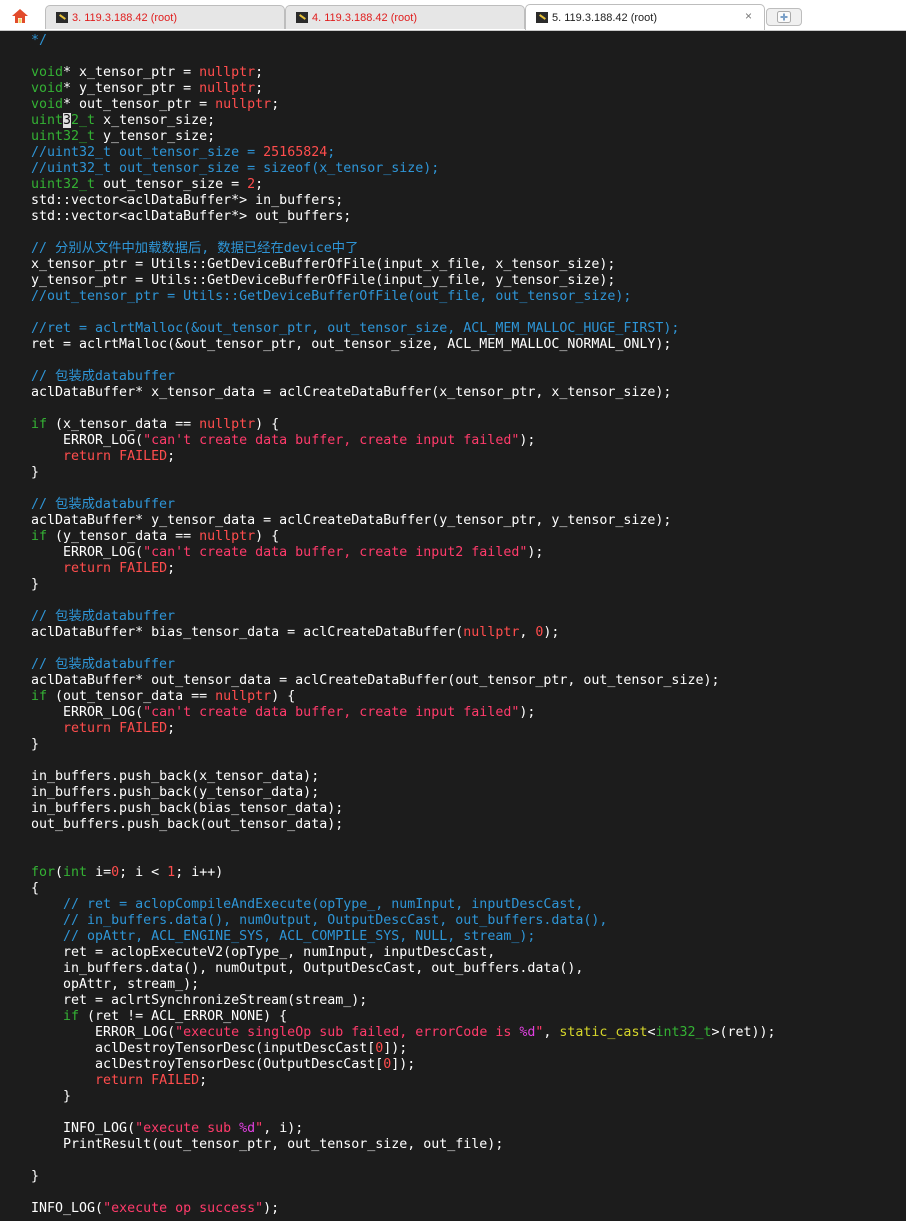 Image resolution: width=906 pixels, height=1221 pixels. Describe the element at coordinates (203, 1048) in the screenshot. I see `code-token: aclDestroyTensorDesc(inputDescCast[` at that location.